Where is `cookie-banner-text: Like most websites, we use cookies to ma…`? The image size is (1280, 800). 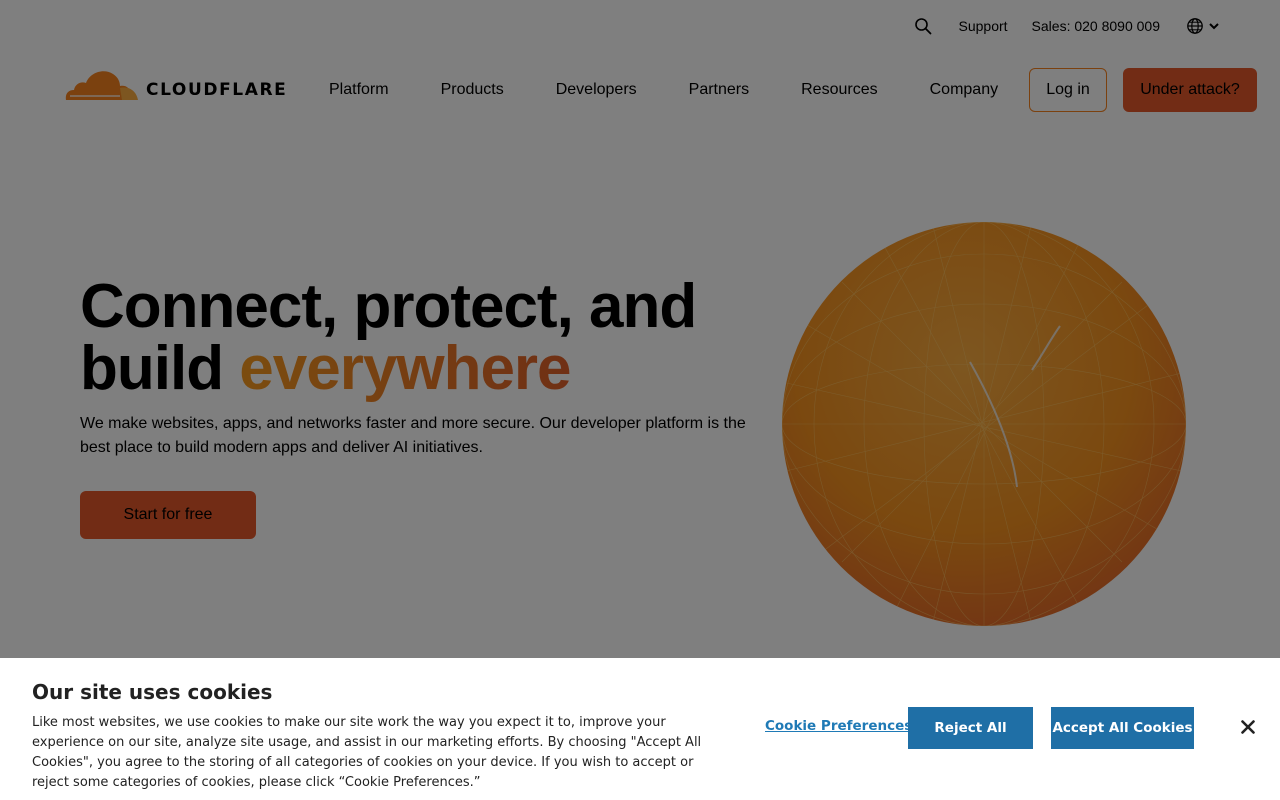 cookie-banner-text: Like most websites, we use cookies to ma… is located at coordinates (367, 752).